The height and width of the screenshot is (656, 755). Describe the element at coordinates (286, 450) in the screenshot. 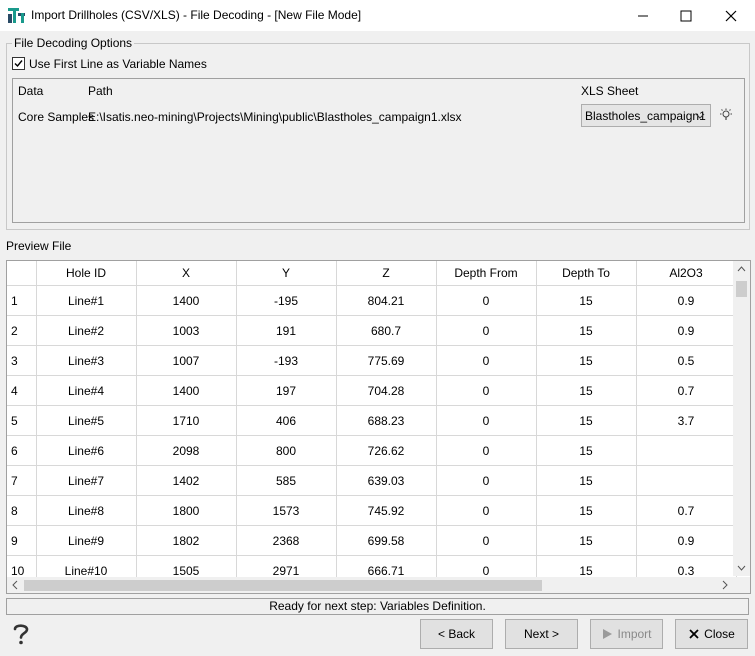

I see `table-cell: 800` at that location.